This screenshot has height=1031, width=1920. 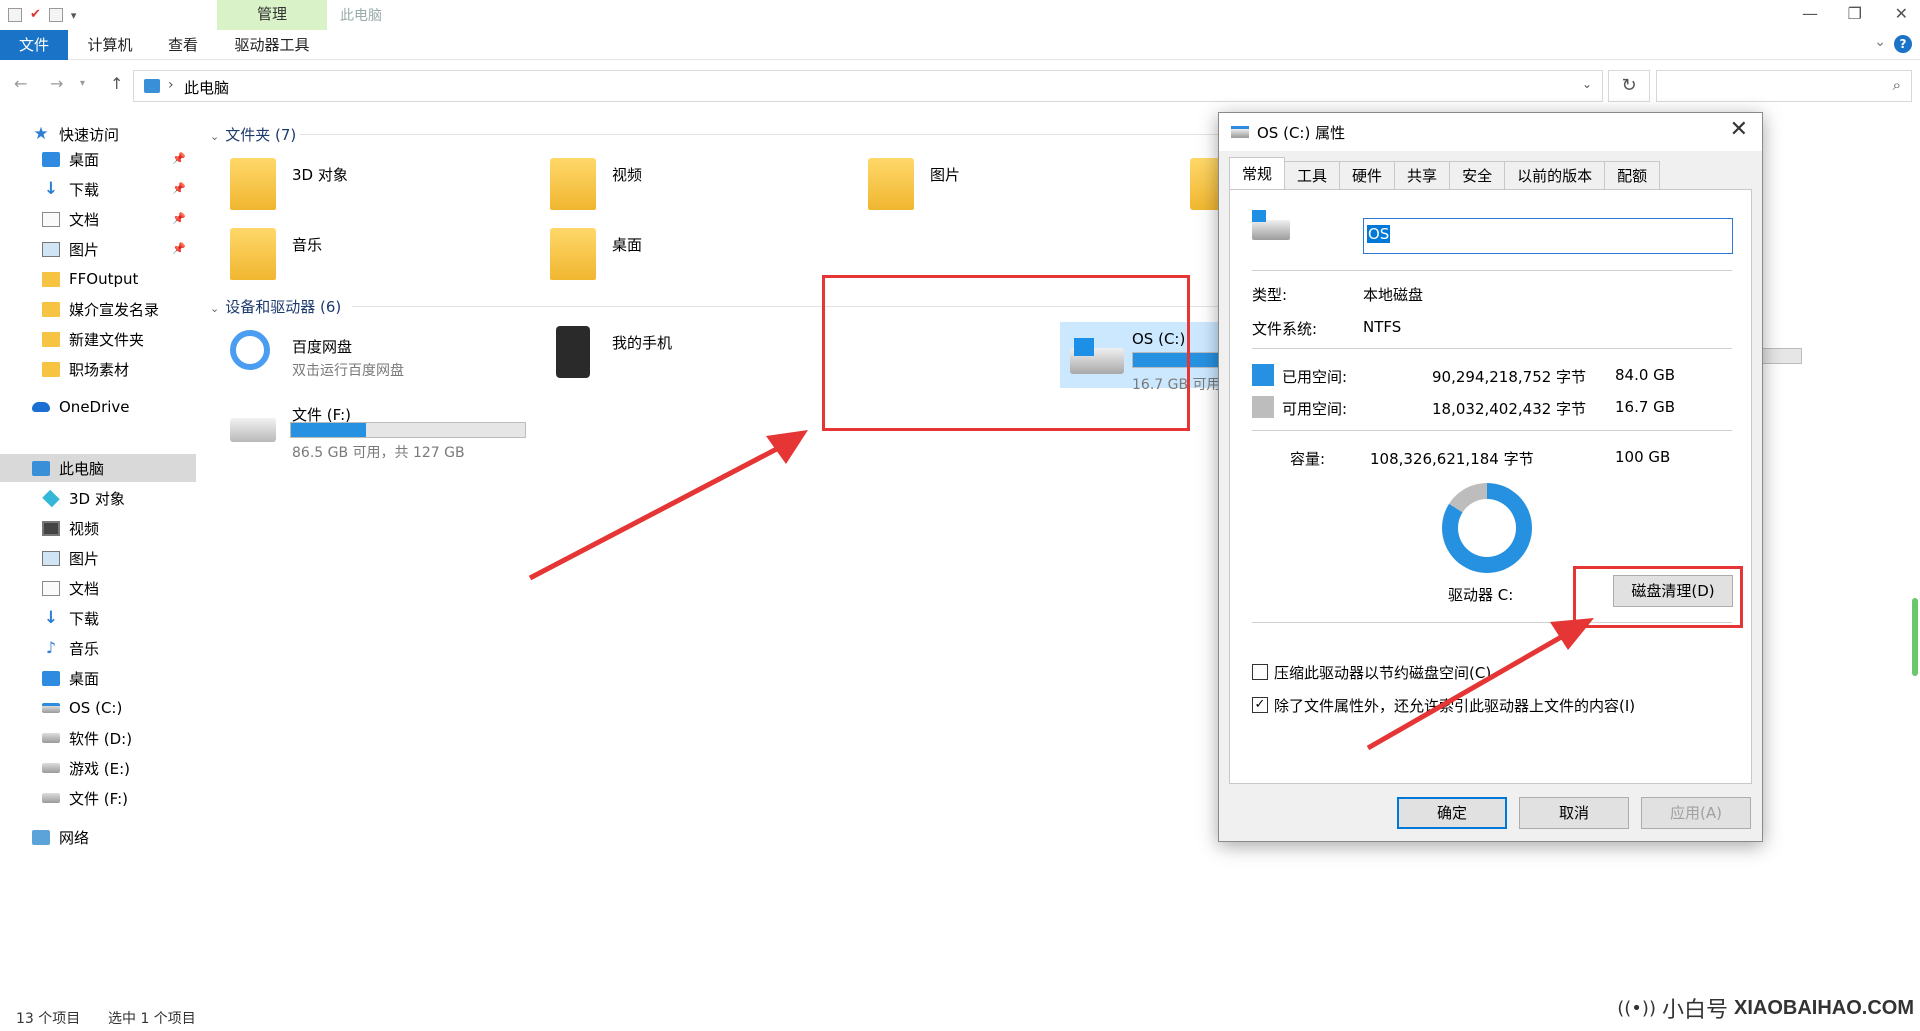 What do you see at coordinates (98, 279) in the screenshot?
I see `sidebar-item-ffoutput: FFOutput` at bounding box center [98, 279].